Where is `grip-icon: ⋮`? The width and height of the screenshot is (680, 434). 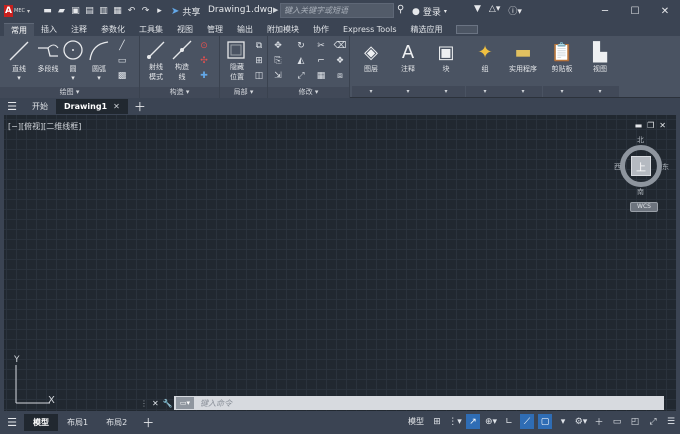
grip-icon: ⋮ is located at coordinates (144, 403).